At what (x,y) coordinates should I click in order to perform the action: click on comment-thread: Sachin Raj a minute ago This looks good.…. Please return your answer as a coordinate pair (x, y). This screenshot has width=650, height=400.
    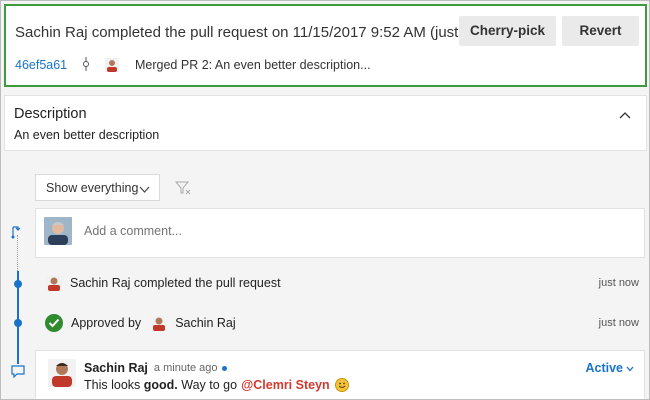
    Looking at the image, I should click on (340, 374).